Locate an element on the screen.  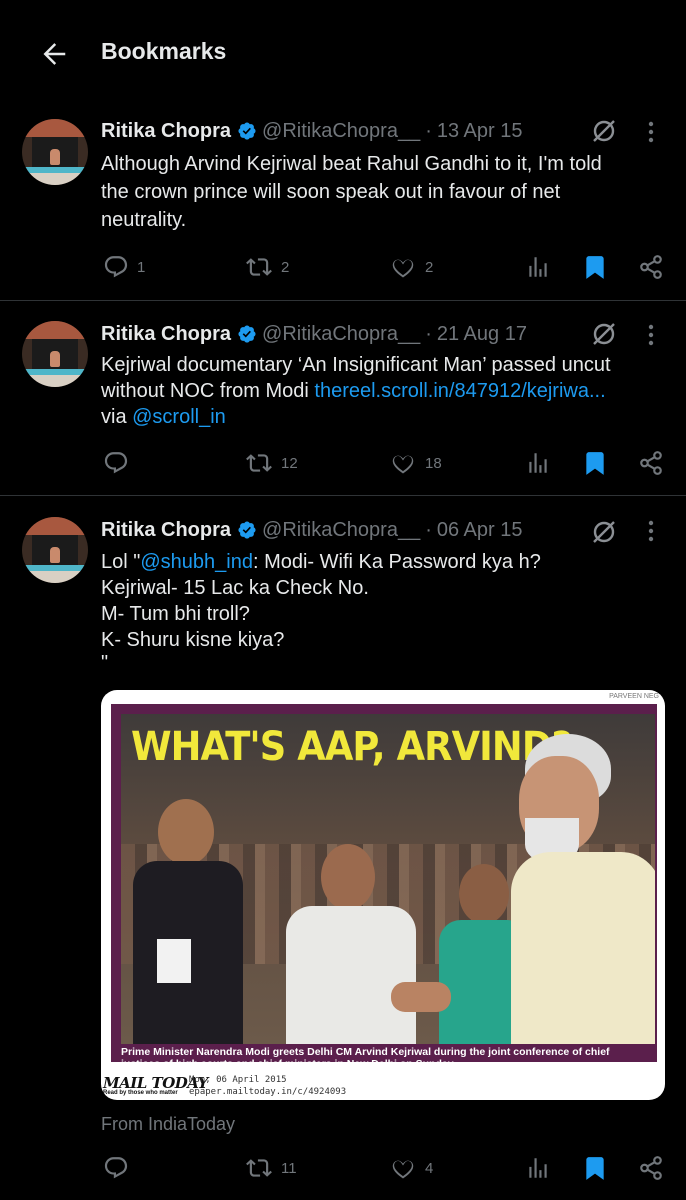
like-button: 18 is located at coordinates (415, 463).